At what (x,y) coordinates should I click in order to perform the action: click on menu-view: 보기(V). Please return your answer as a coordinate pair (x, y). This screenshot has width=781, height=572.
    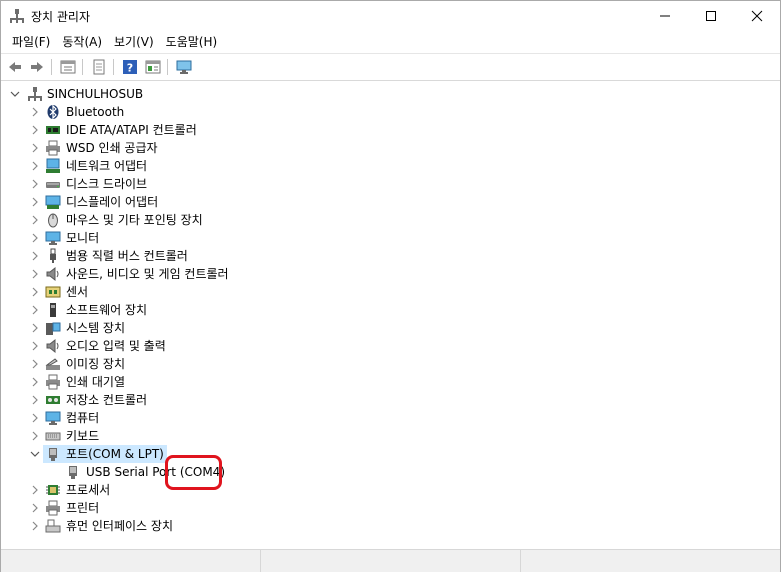
    Looking at the image, I should click on (134, 42).